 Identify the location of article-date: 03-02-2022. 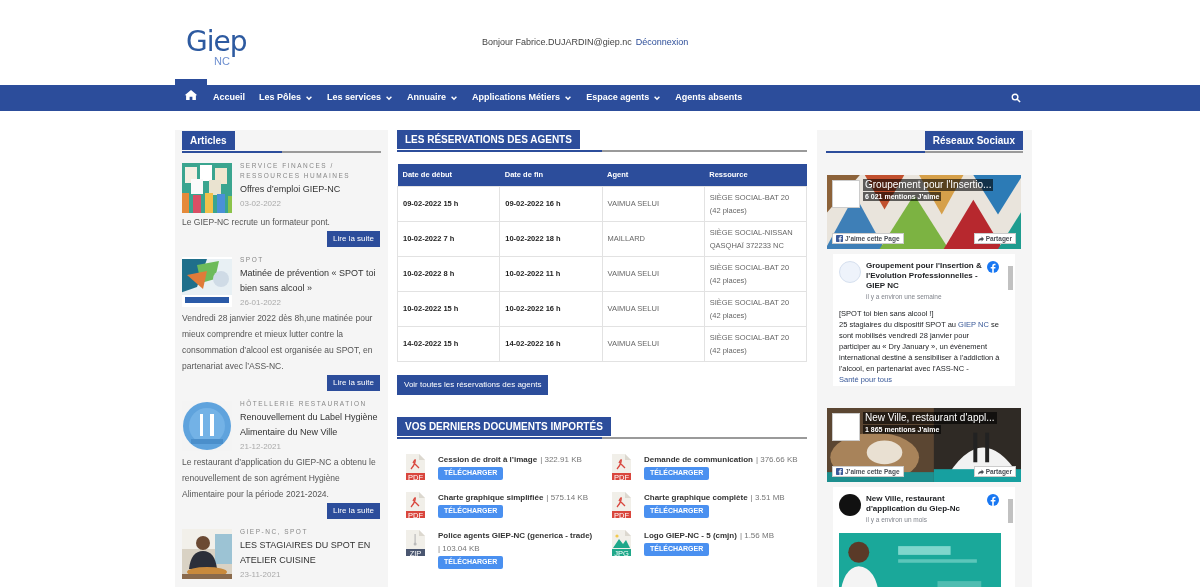
(261, 204).